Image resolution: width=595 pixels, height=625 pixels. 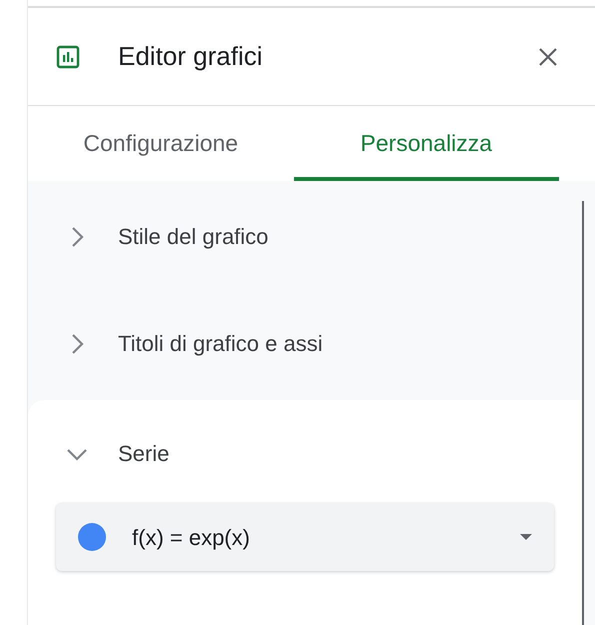 I want to click on dropdown-arrow-icon, so click(x=526, y=537).